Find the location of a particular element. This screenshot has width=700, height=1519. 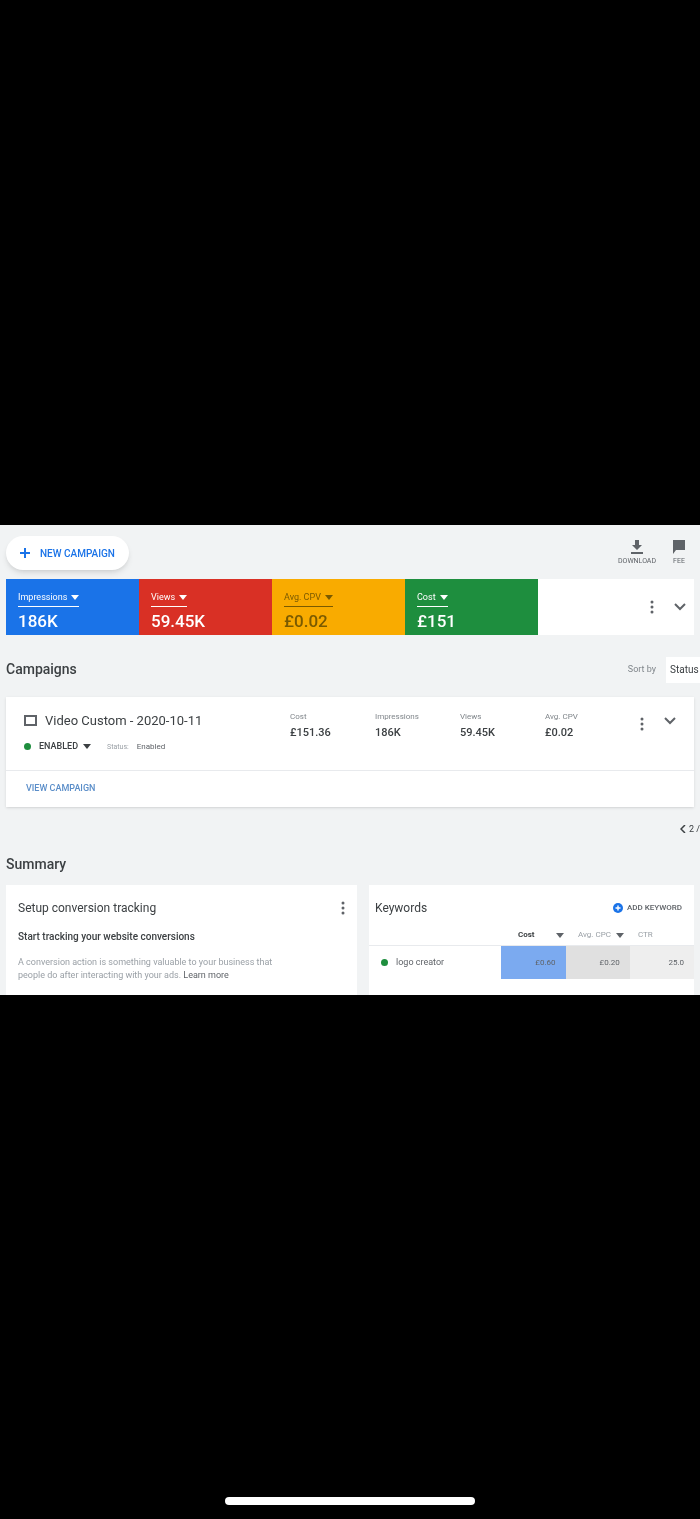

view-campaign-link: VIEW CAMPAIGN is located at coordinates (61, 788).